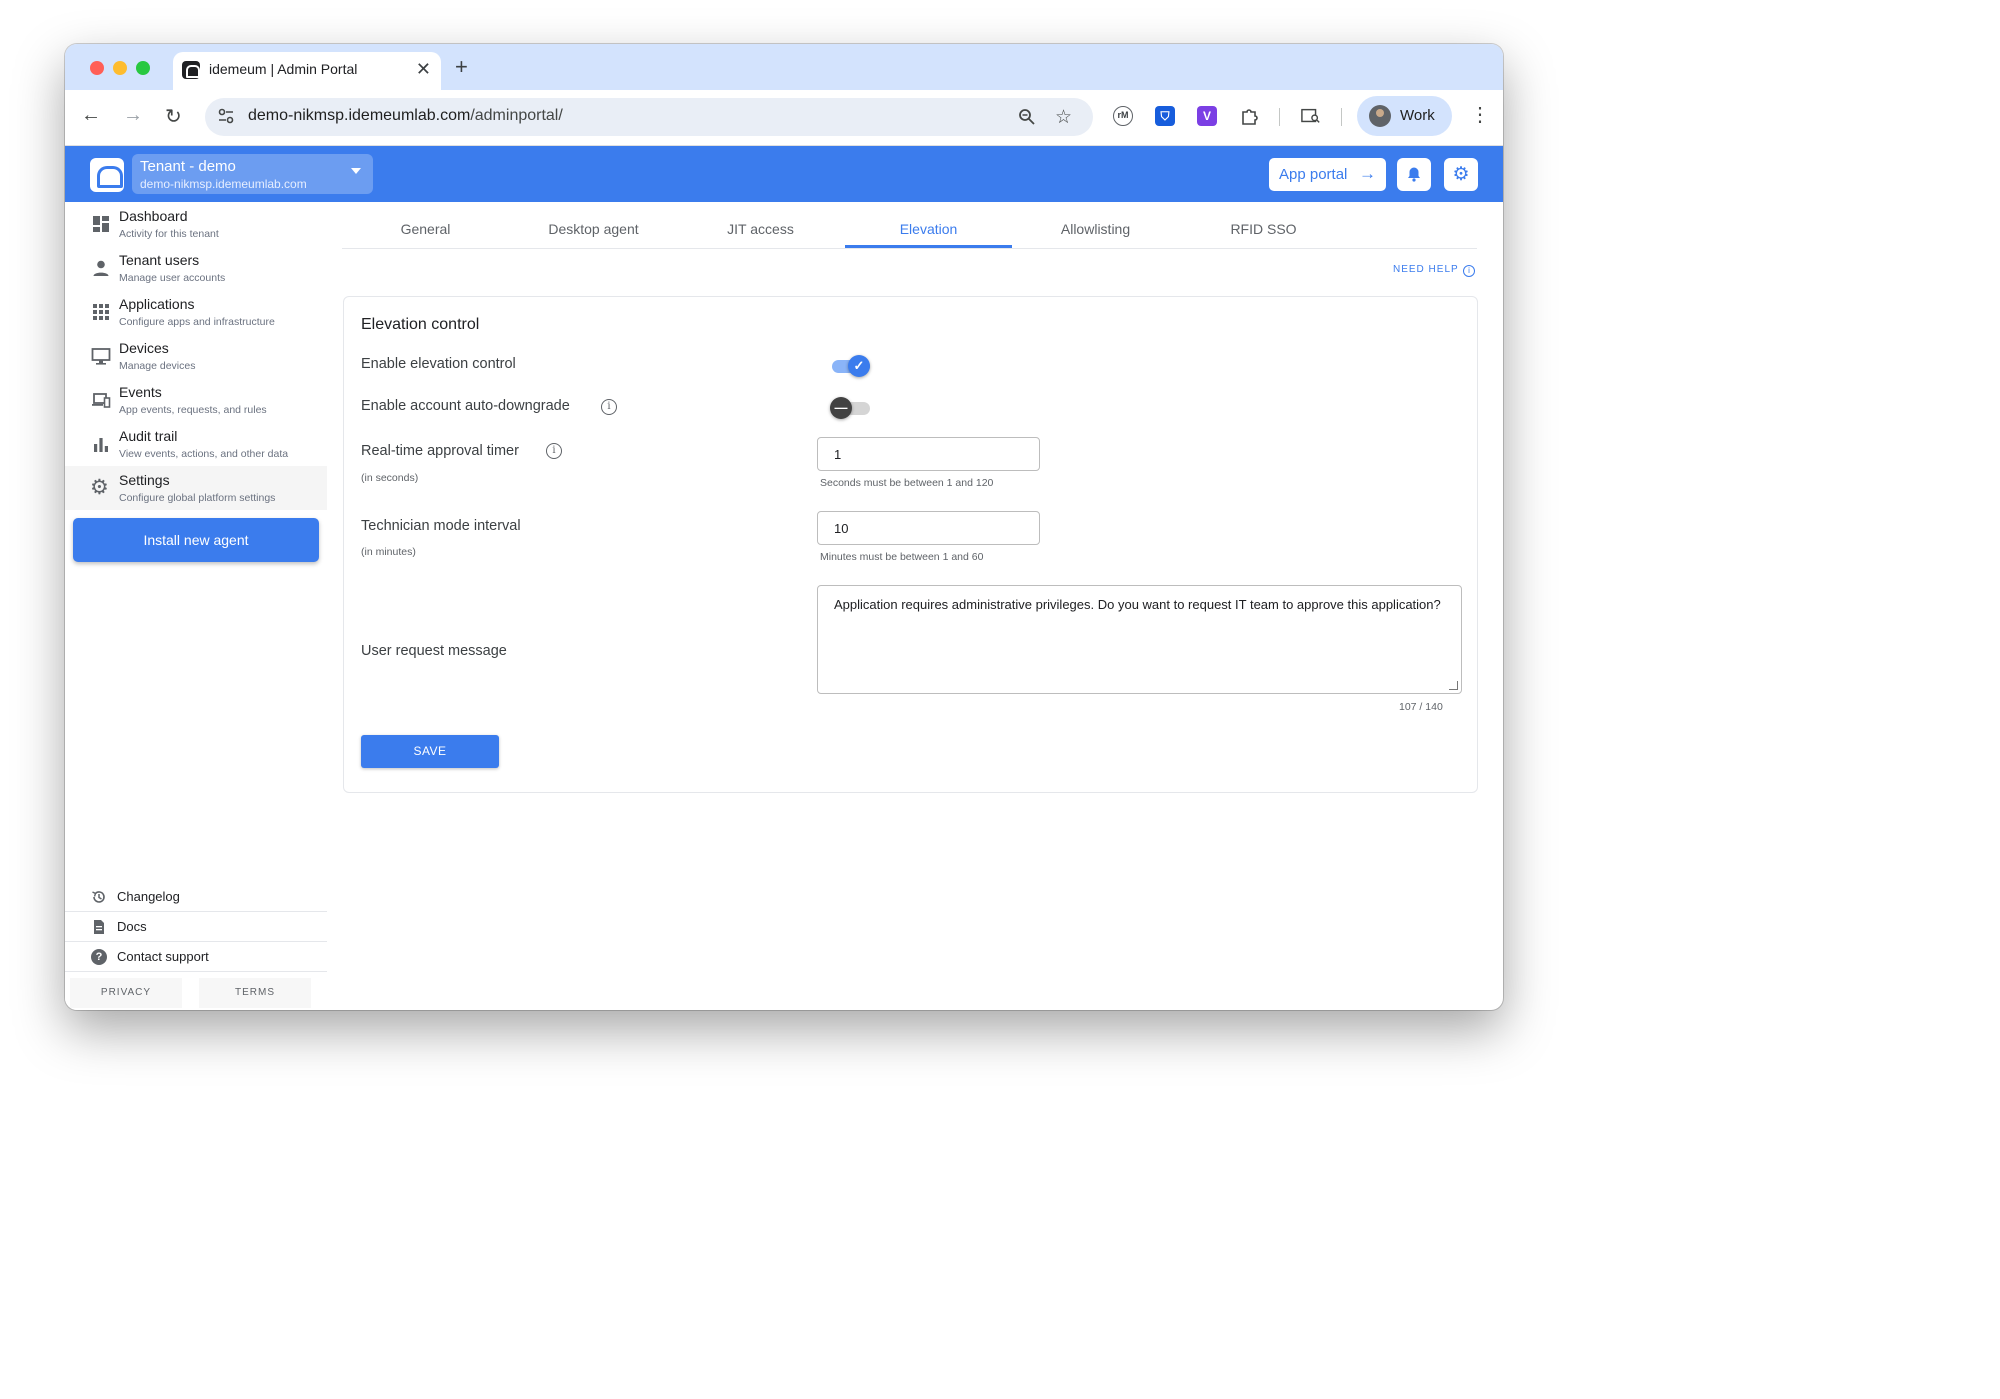 The width and height of the screenshot is (2000, 1399). What do you see at coordinates (1123, 116) in the screenshot?
I see `remarkable-extension-icon: rM` at bounding box center [1123, 116].